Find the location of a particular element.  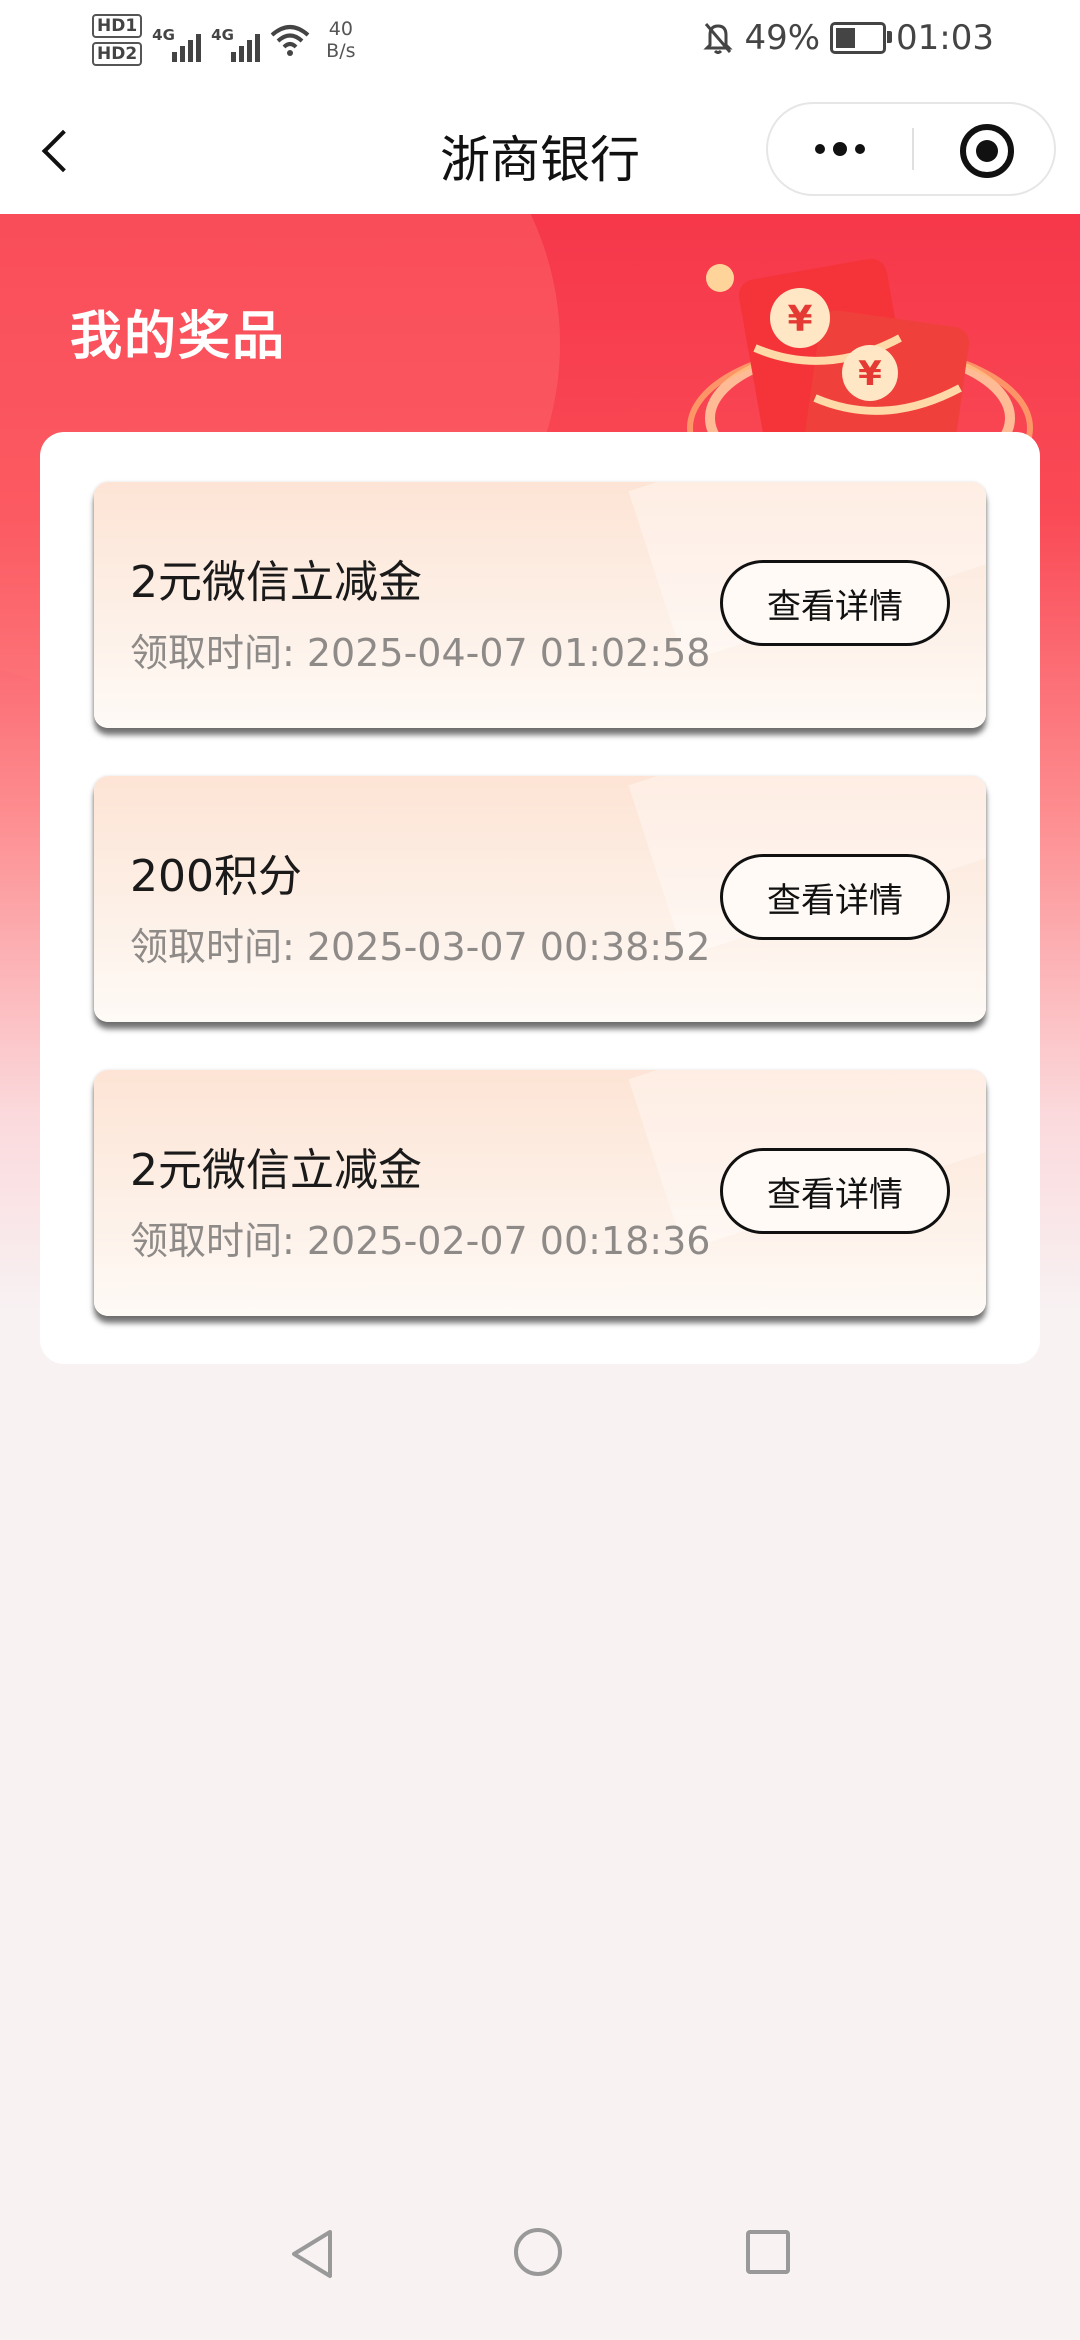

battery-percent: 49% is located at coordinates (782, 38).